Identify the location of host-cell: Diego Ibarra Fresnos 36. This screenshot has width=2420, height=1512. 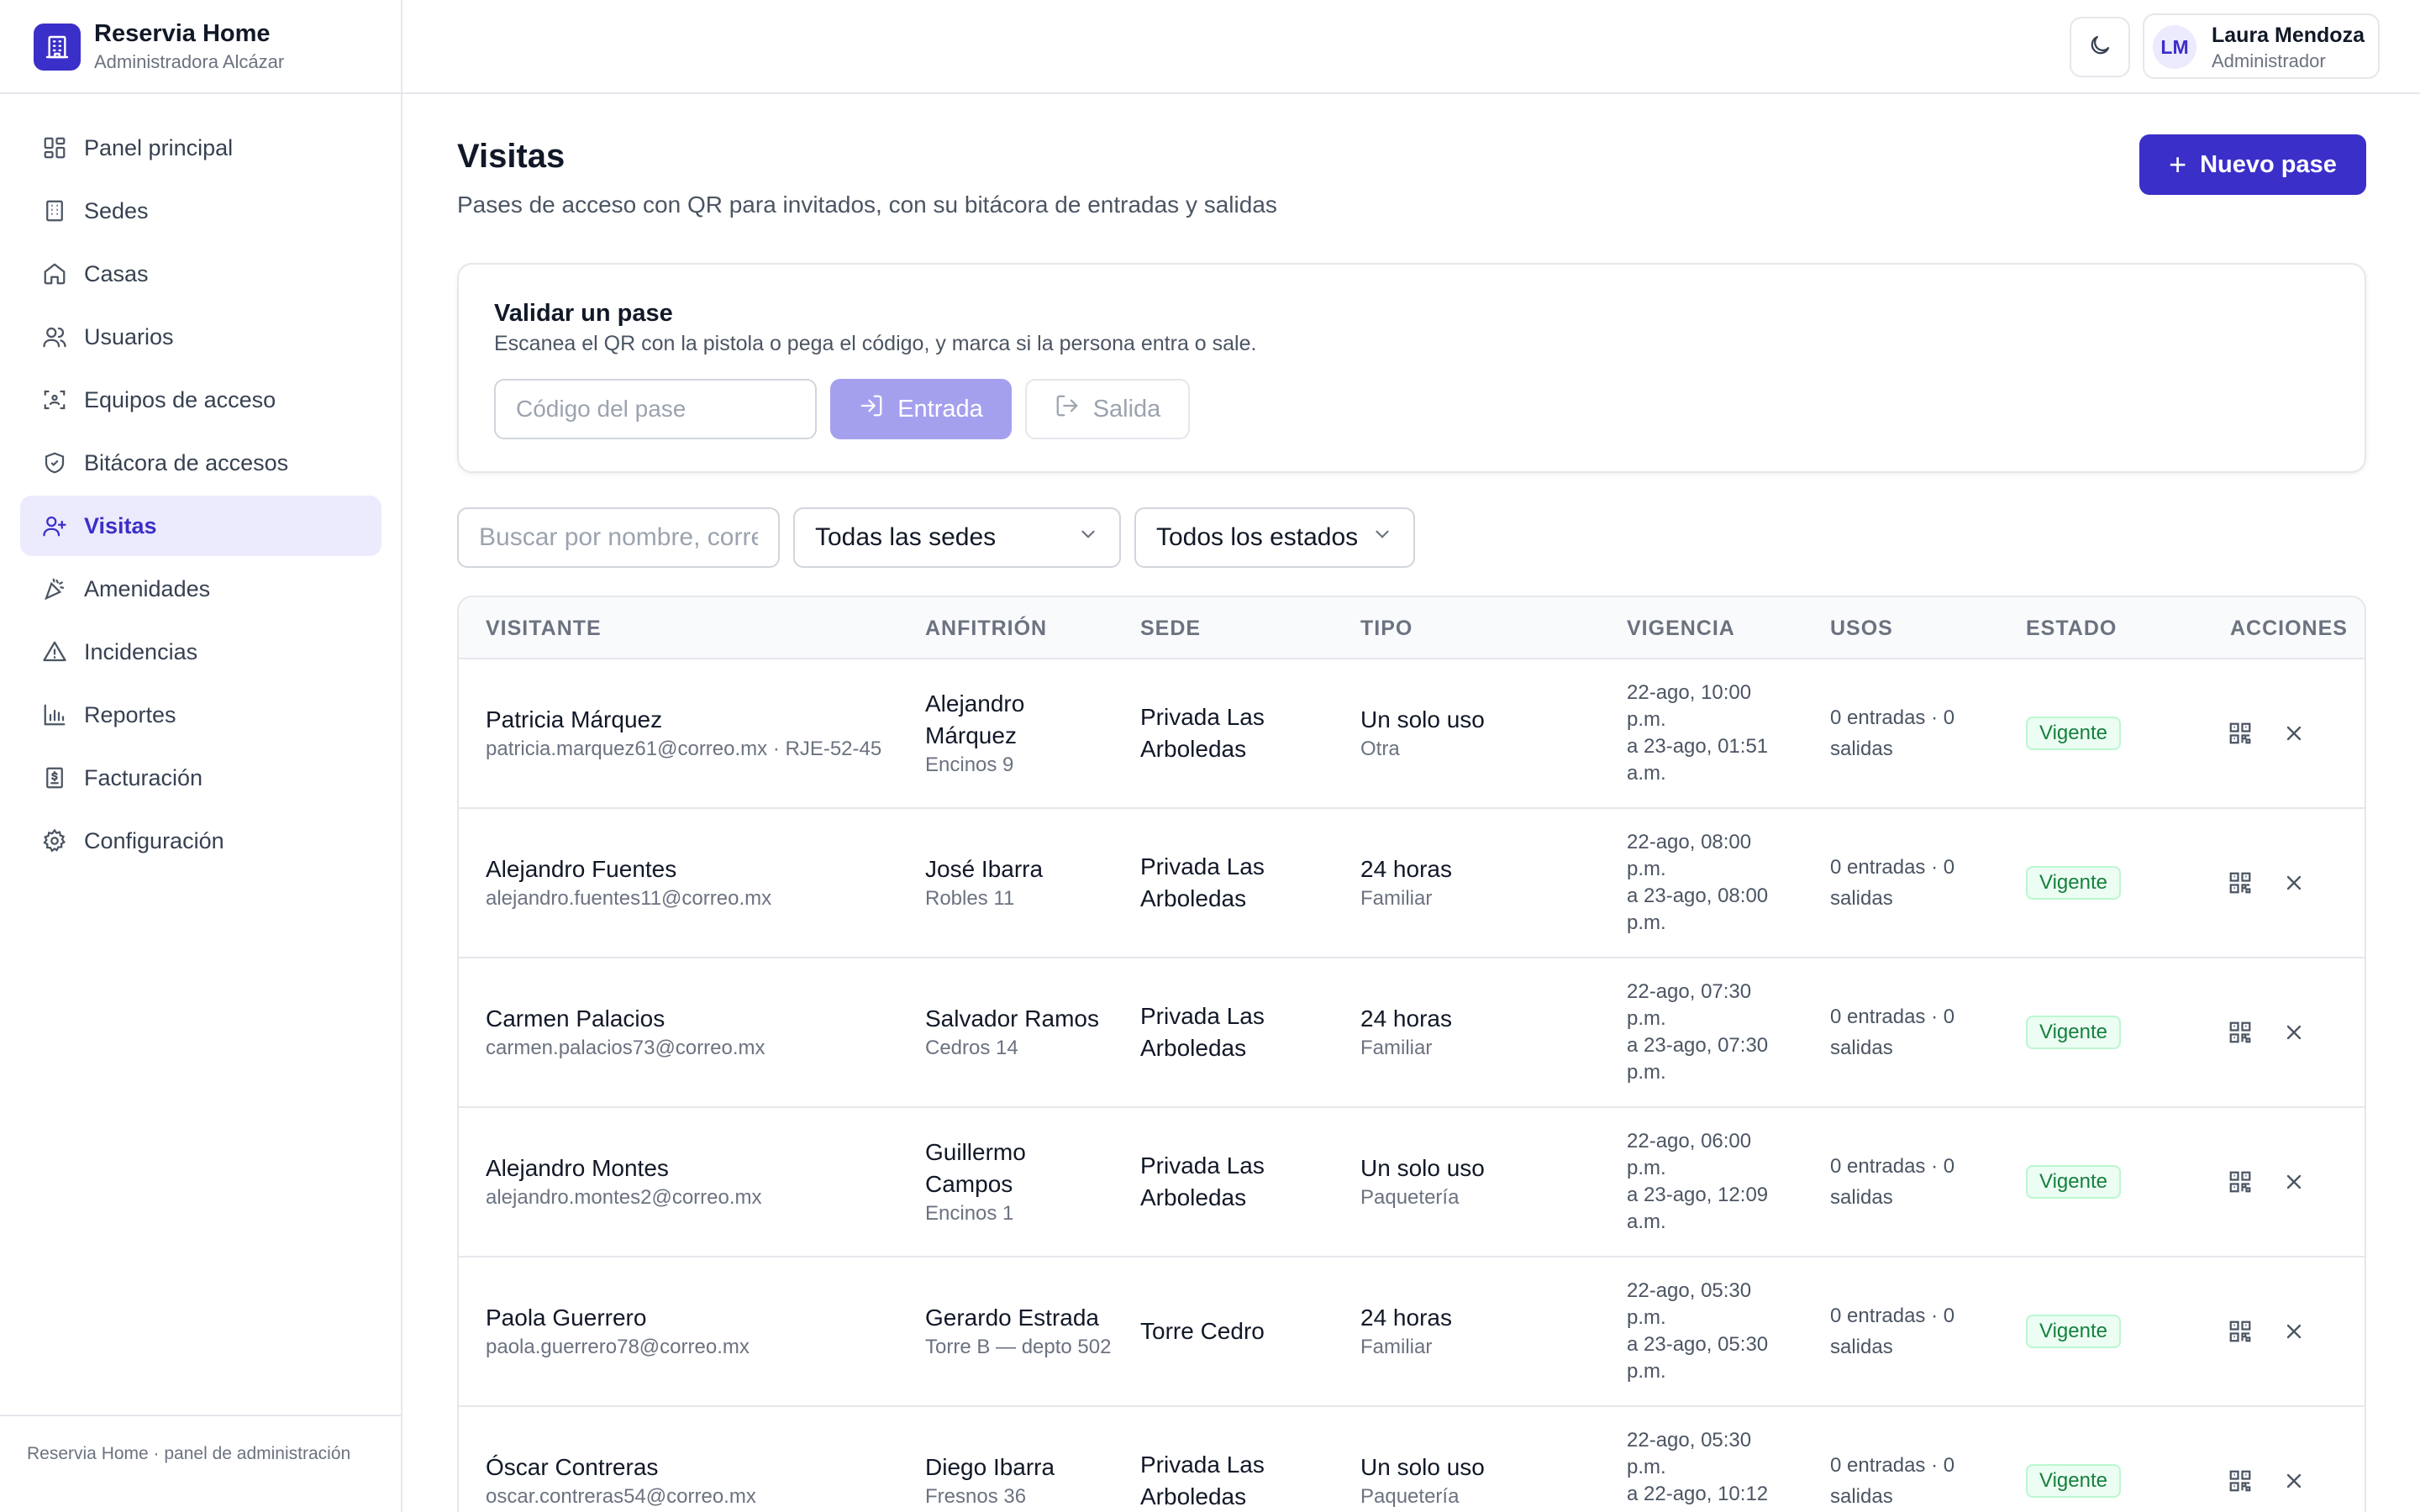
(1022, 1459).